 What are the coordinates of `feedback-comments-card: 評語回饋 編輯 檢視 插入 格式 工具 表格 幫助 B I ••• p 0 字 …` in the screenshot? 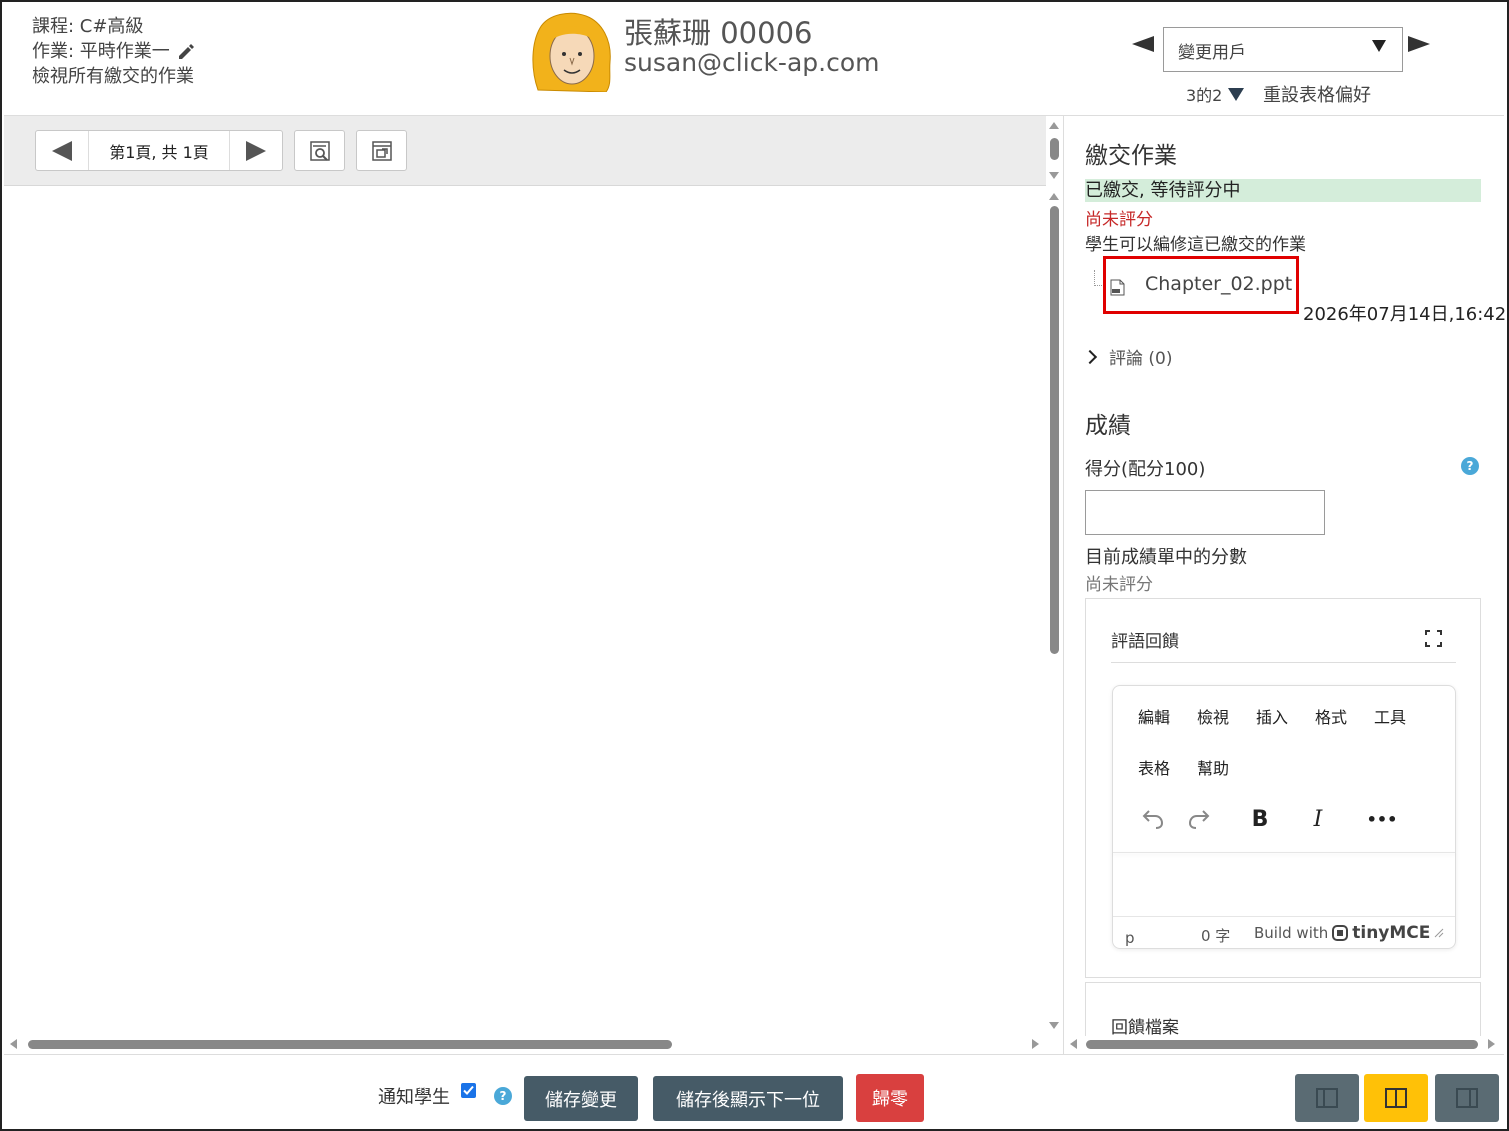 It's located at (1283, 788).